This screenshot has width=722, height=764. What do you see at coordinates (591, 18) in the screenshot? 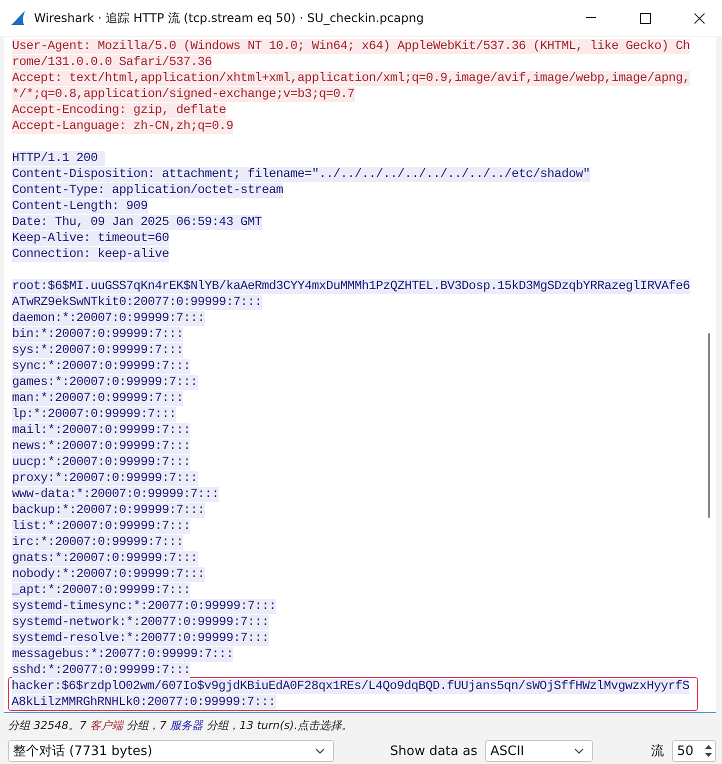
I see `minimize-icon` at bounding box center [591, 18].